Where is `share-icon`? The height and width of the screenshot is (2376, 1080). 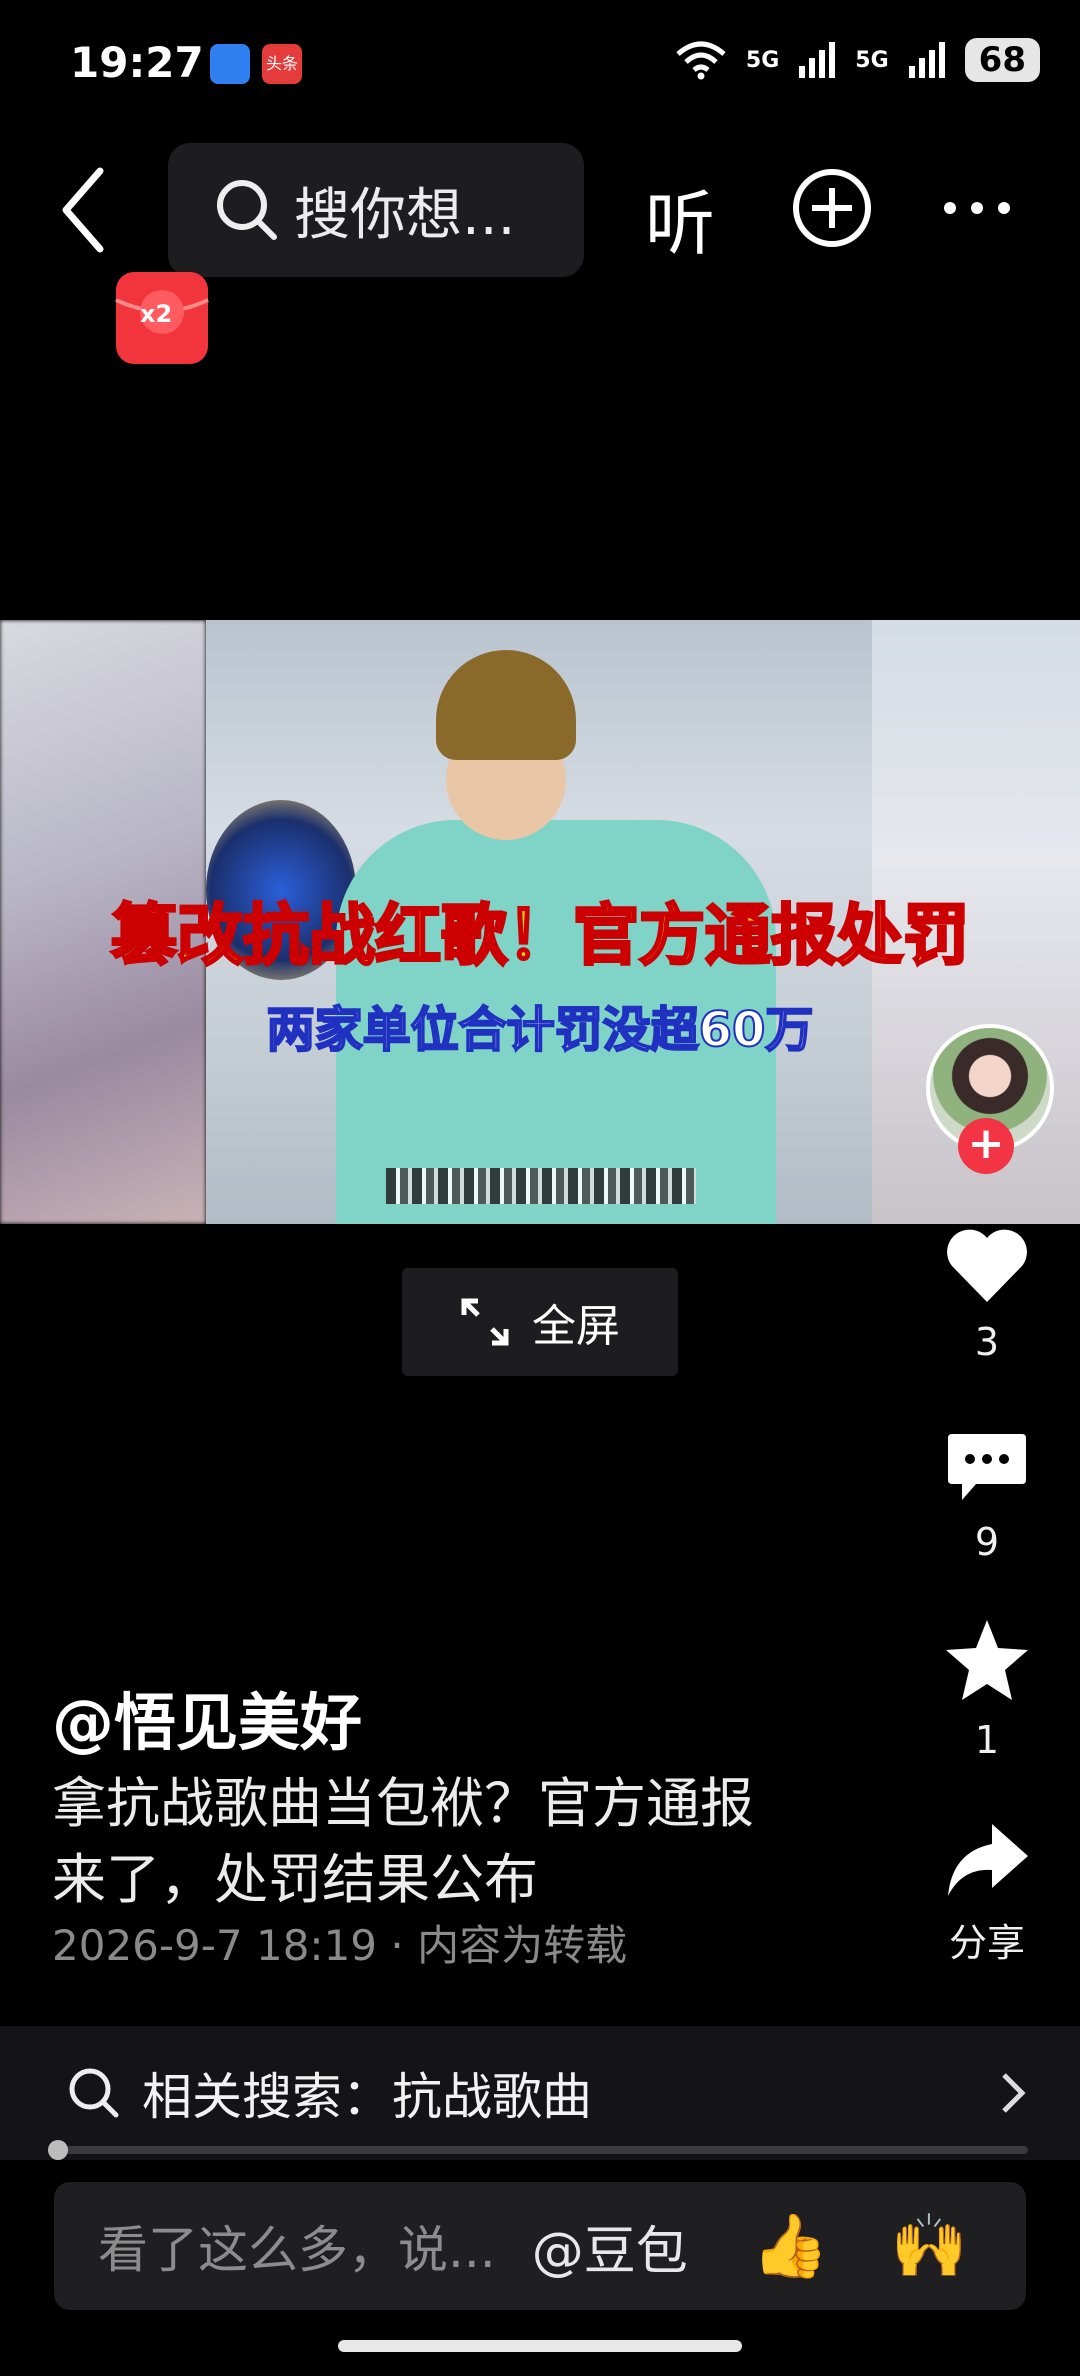 share-icon is located at coordinates (987, 1861).